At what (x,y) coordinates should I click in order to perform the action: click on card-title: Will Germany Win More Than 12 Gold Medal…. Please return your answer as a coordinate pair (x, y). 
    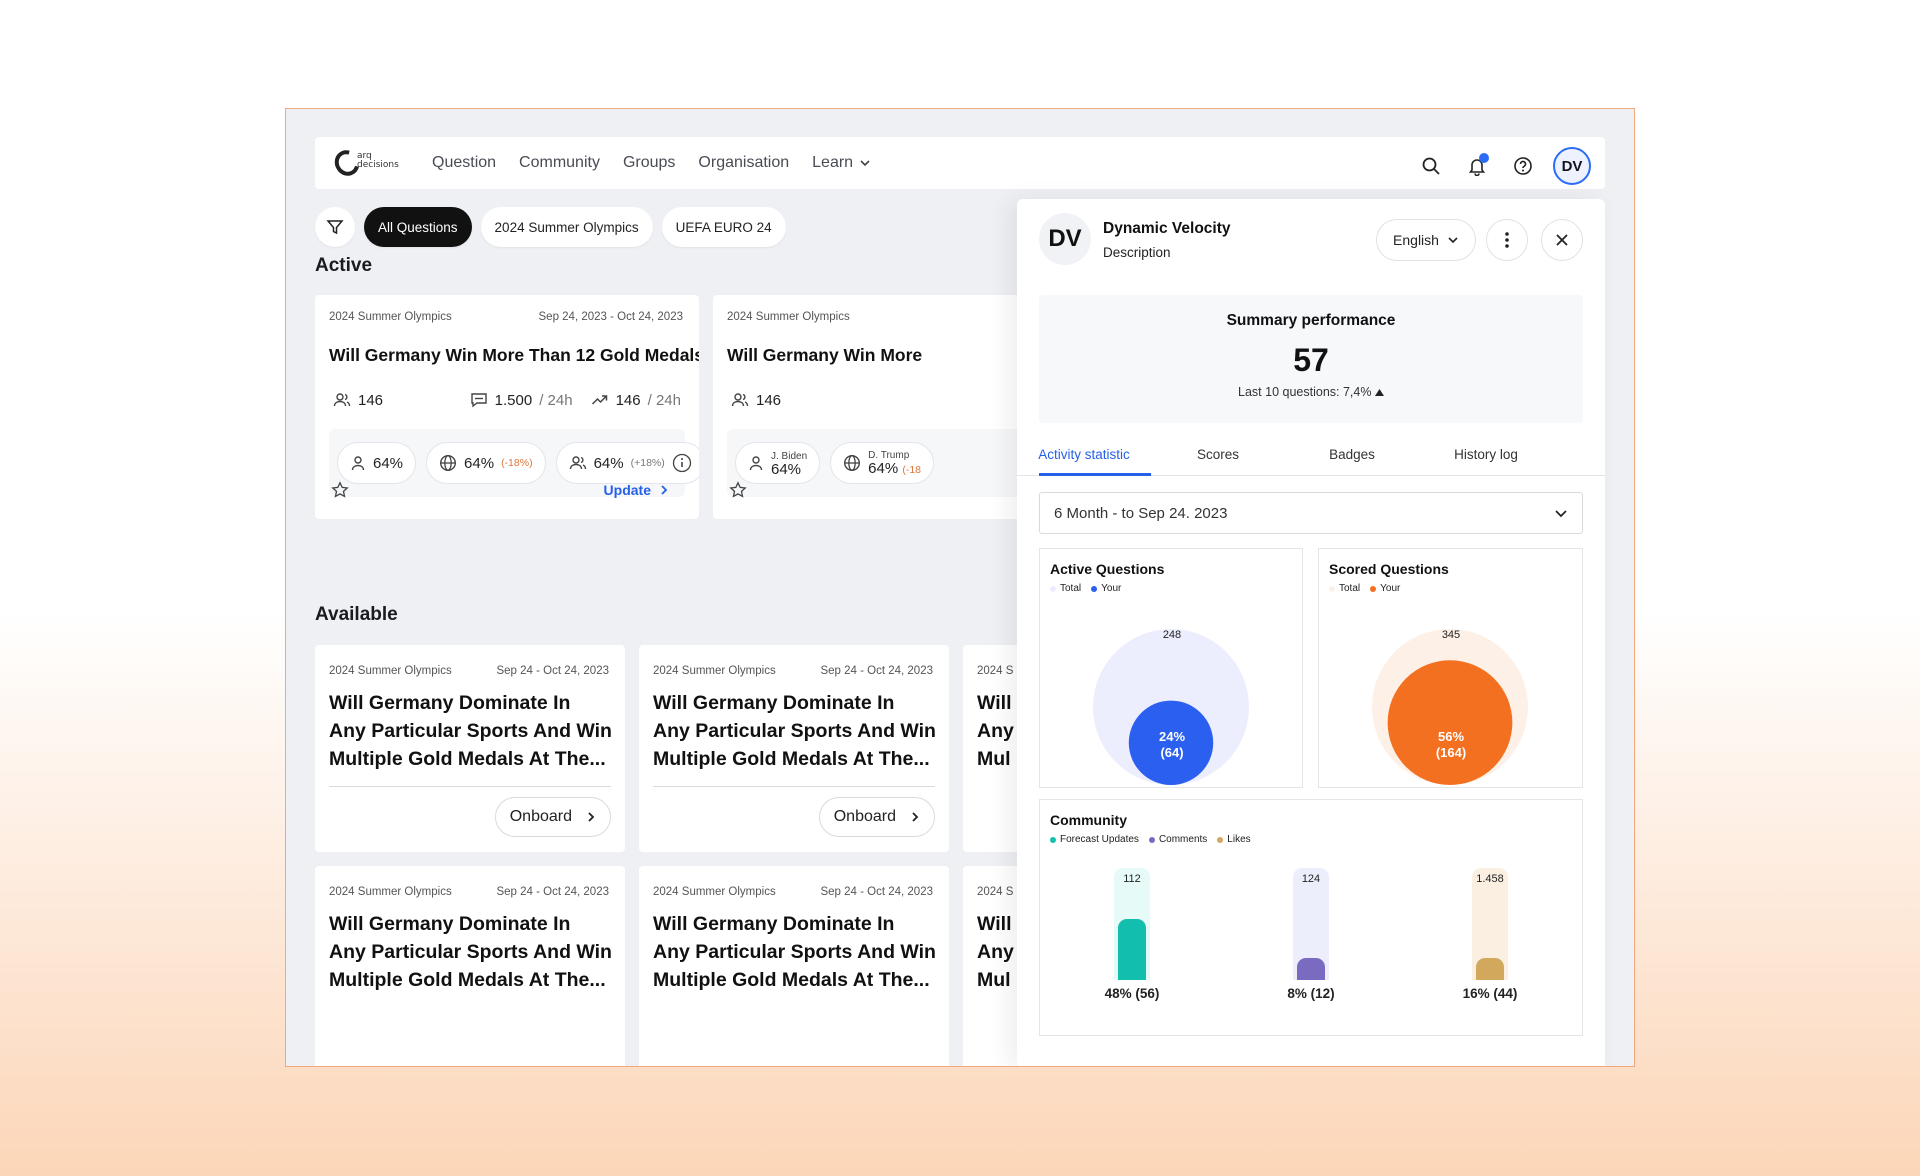
    Looking at the image, I should click on (514, 355).